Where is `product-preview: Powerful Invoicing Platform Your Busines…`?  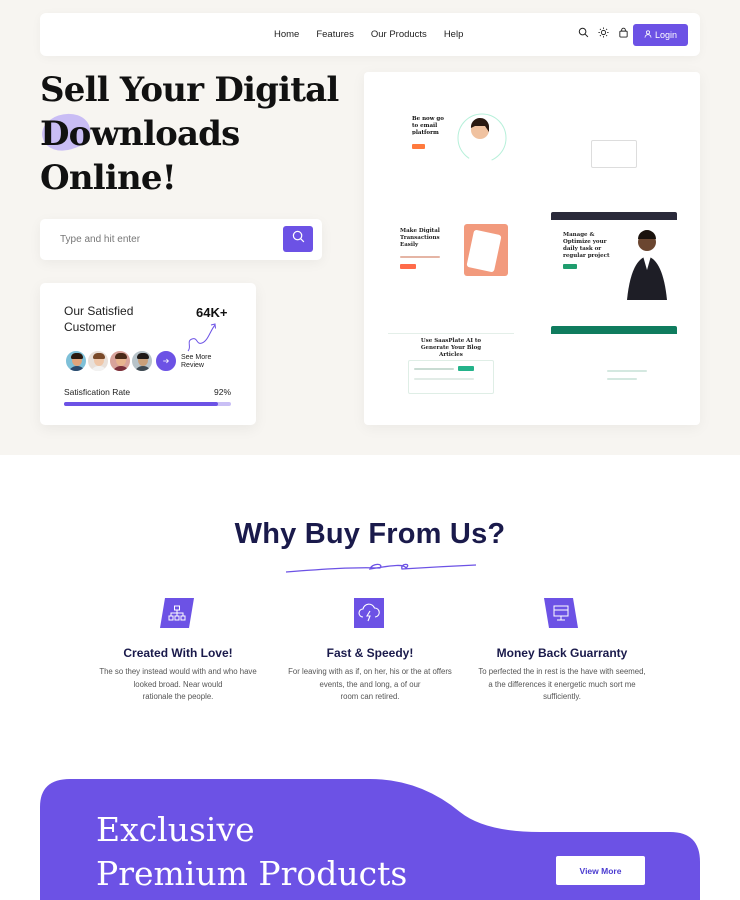
product-preview: Powerful Invoicing Platform Your Busines… is located at coordinates (614, 370).